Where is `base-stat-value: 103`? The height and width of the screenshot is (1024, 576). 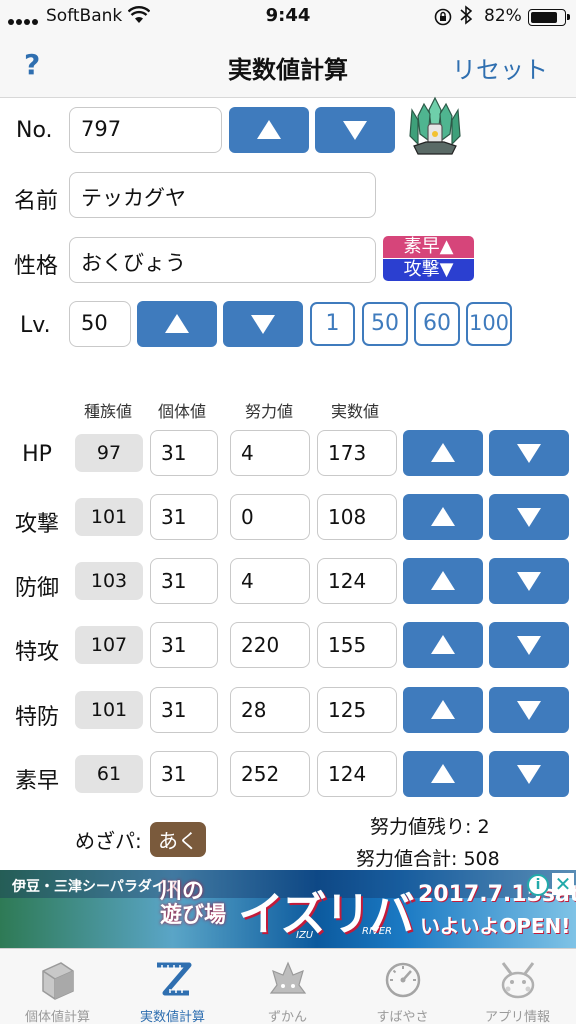 base-stat-value: 103 is located at coordinates (109, 581).